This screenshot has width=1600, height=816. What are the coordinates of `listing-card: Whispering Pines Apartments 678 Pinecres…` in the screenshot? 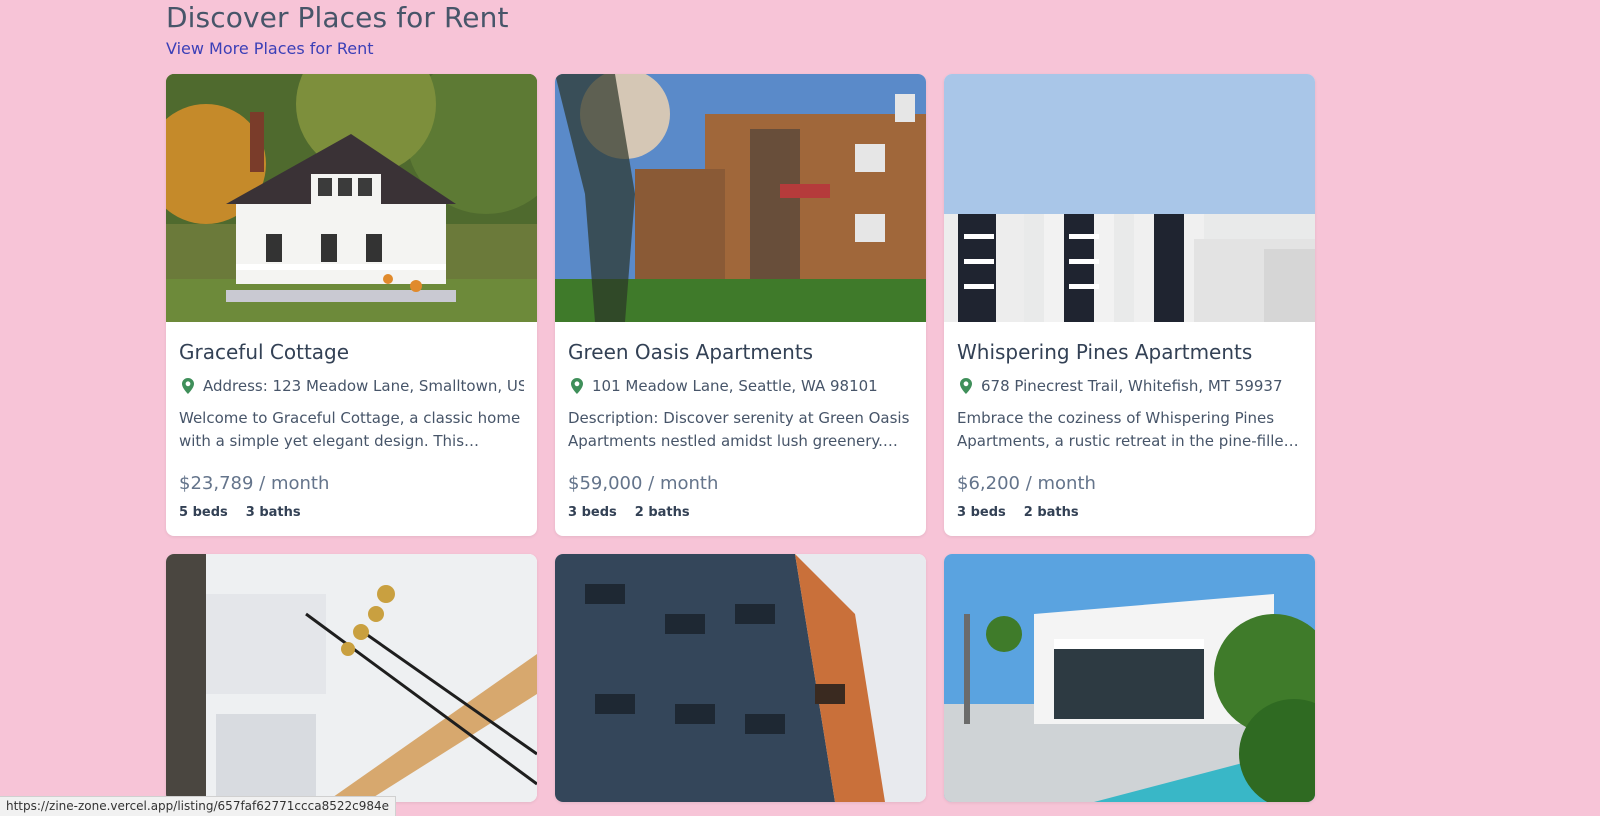 It's located at (1129, 305).